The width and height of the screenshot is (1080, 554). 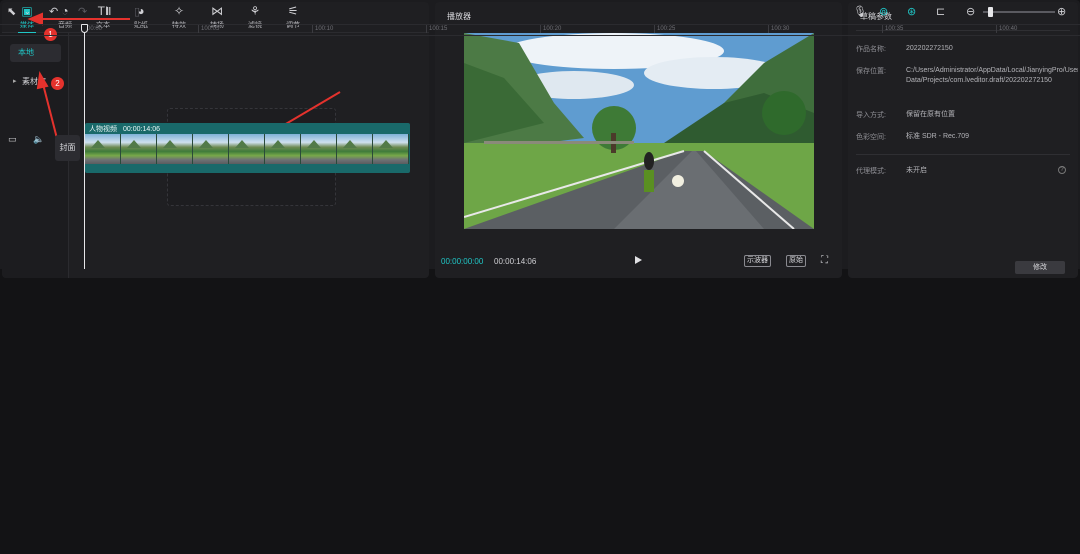 I want to click on main-track-magnet-icon: ⊚, so click(x=883, y=11).